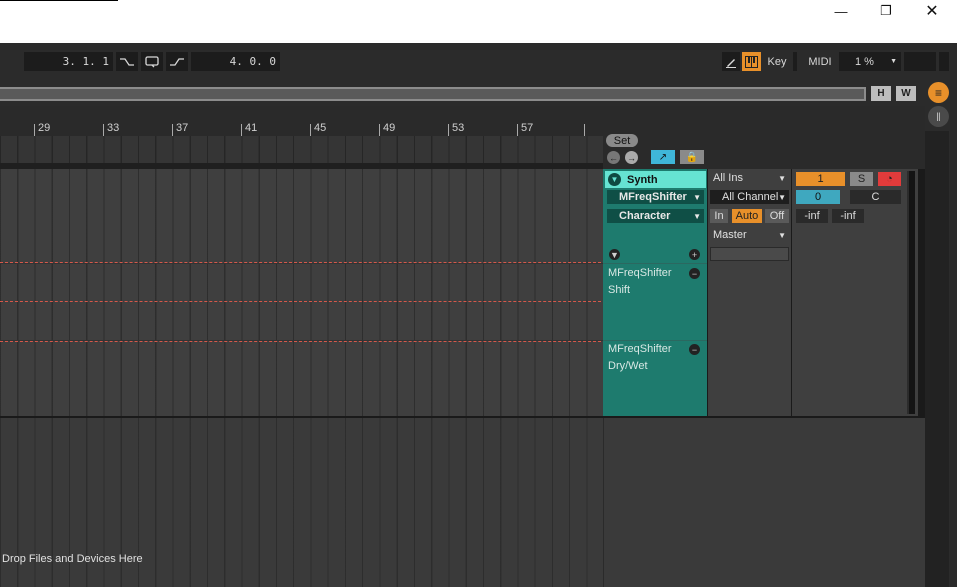 The image size is (957, 587). I want to click on cpu-load-value: 1 %, so click(864, 61).